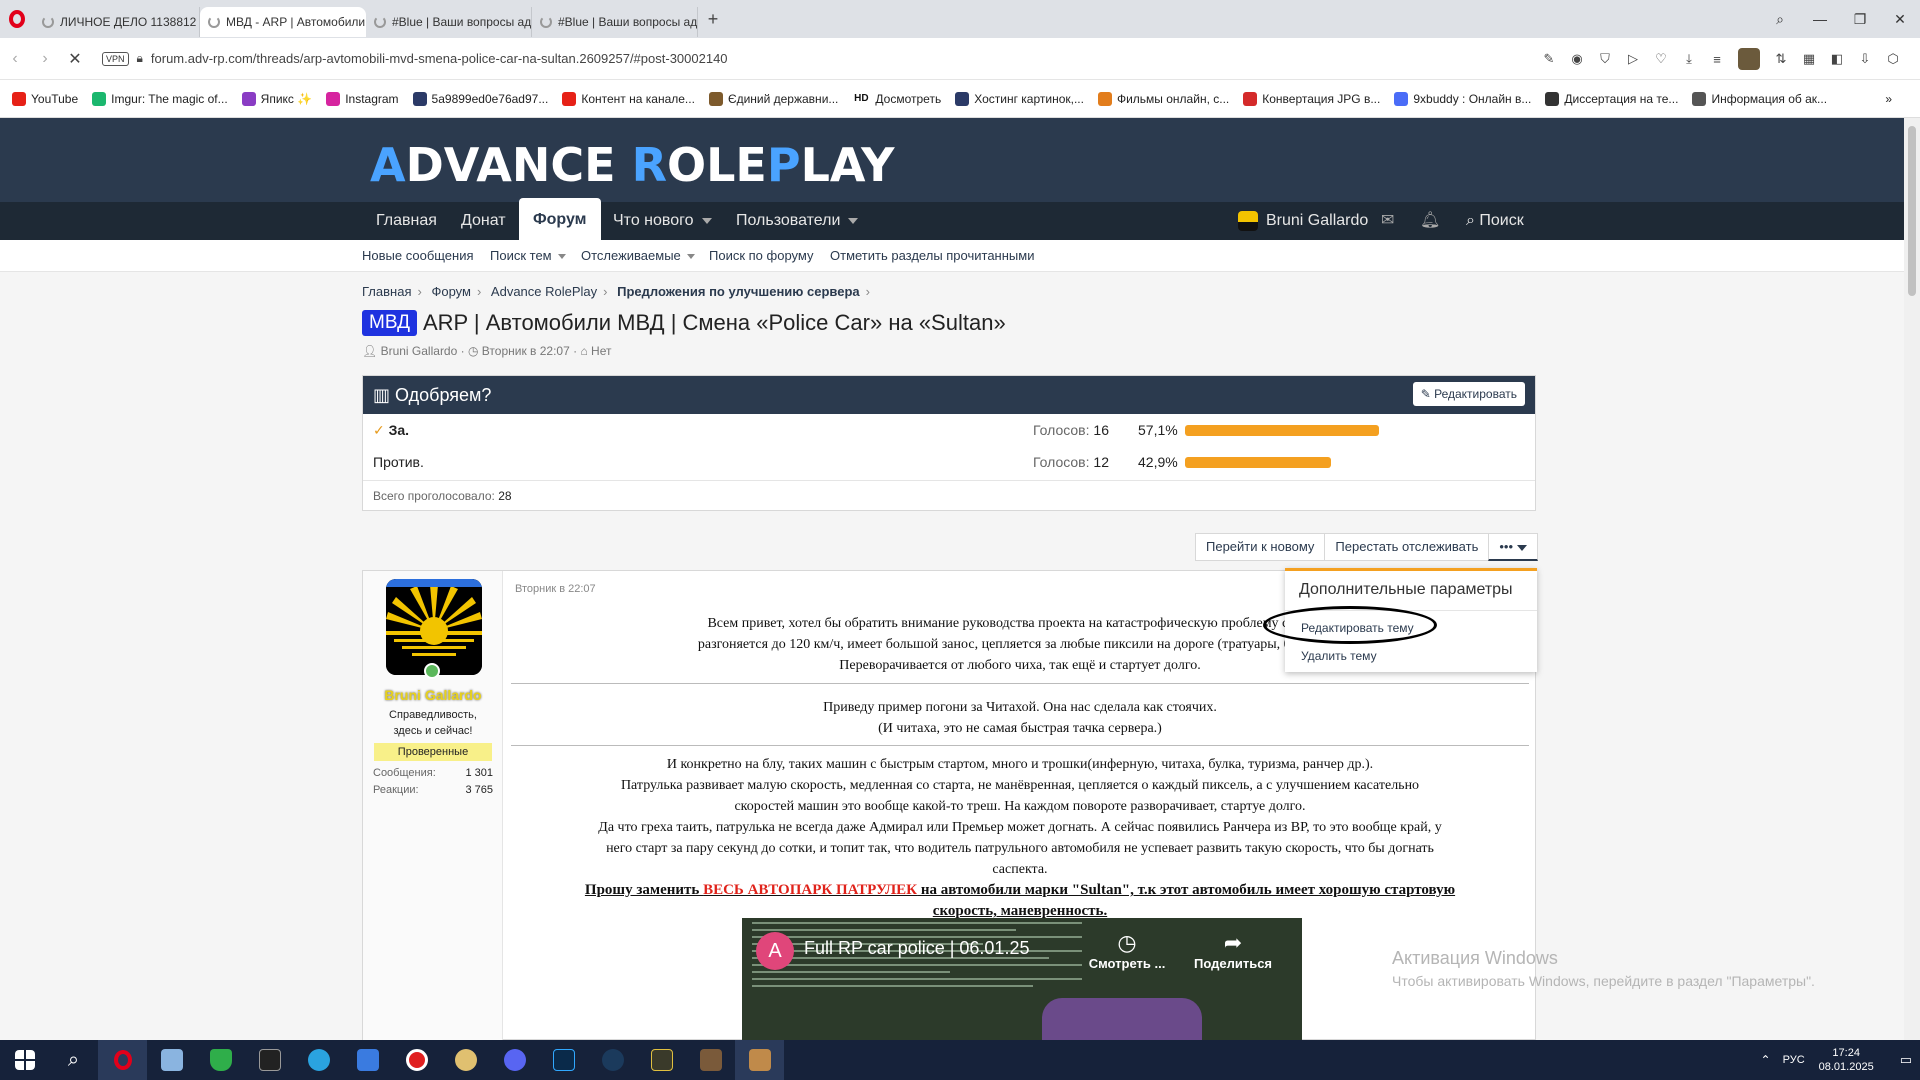 The width and height of the screenshot is (1920, 1080). Describe the element at coordinates (916, 948) in the screenshot. I see `video-title: Full RP car police | 06.01.25` at that location.